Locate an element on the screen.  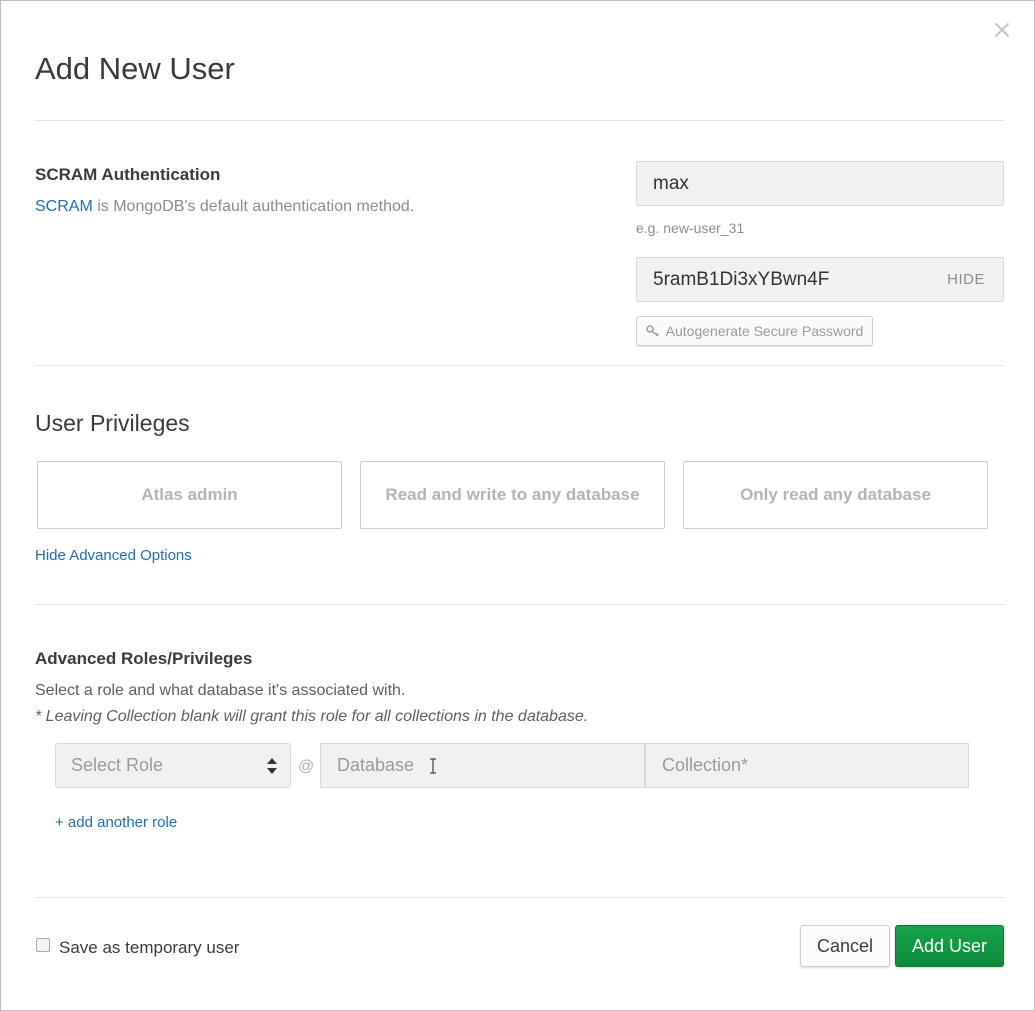
close-icon: × is located at coordinates (1002, 30).